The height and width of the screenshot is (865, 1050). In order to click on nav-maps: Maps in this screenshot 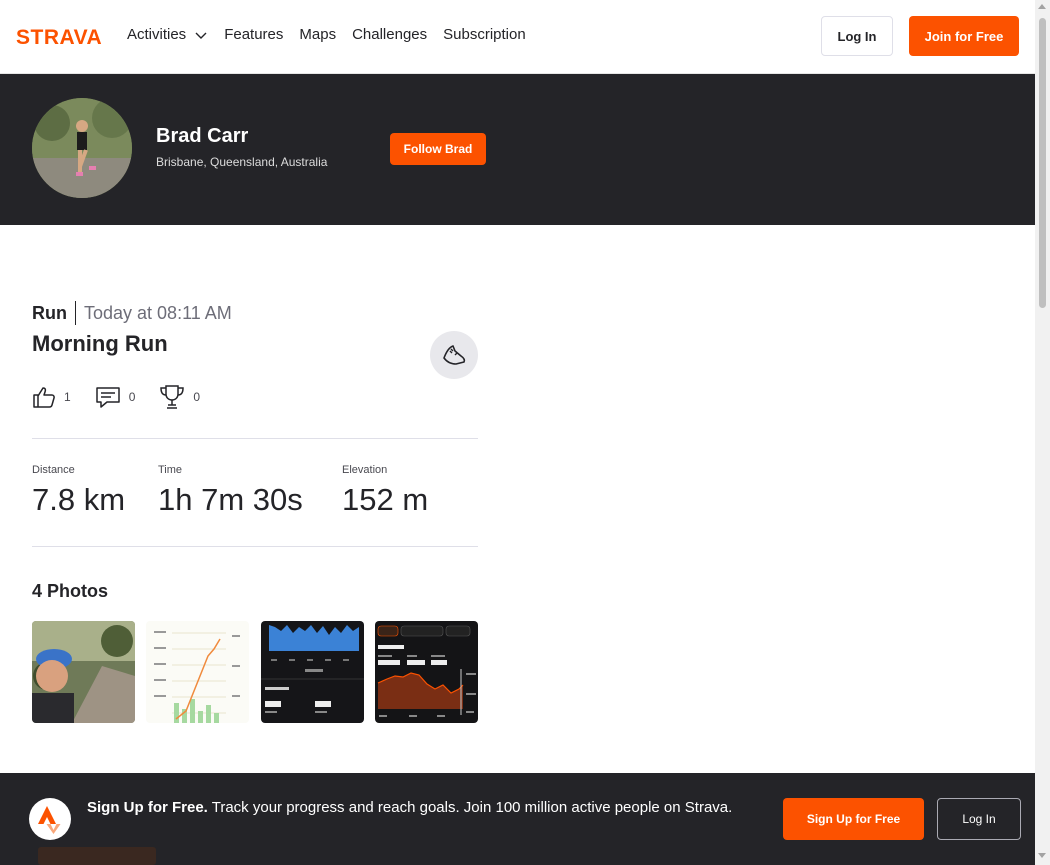, I will do `click(317, 34)`.